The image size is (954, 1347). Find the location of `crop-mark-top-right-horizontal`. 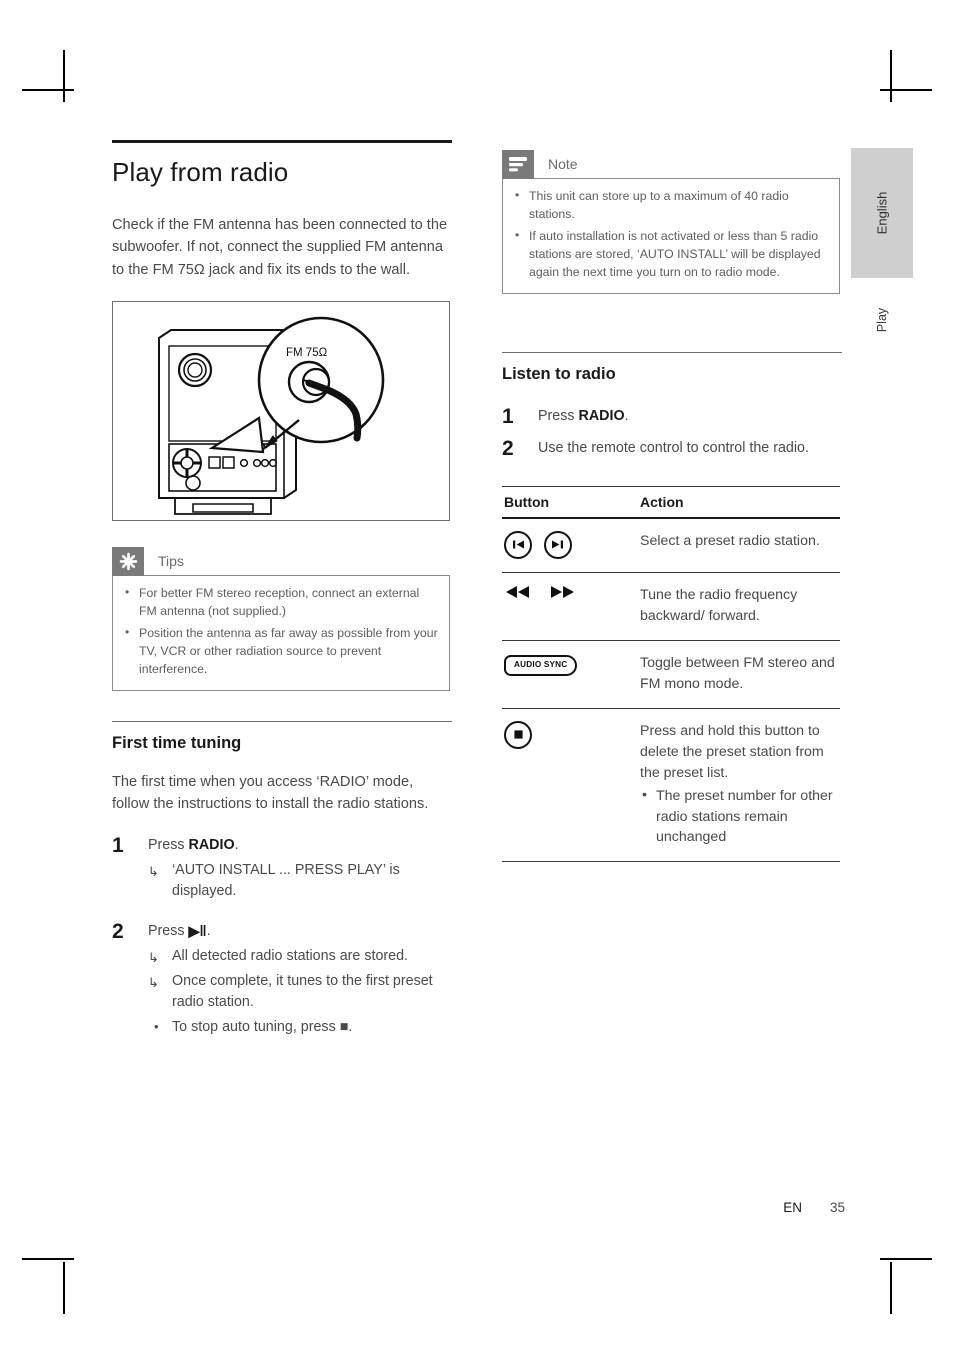

crop-mark-top-right-horizontal is located at coordinates (906, 90).